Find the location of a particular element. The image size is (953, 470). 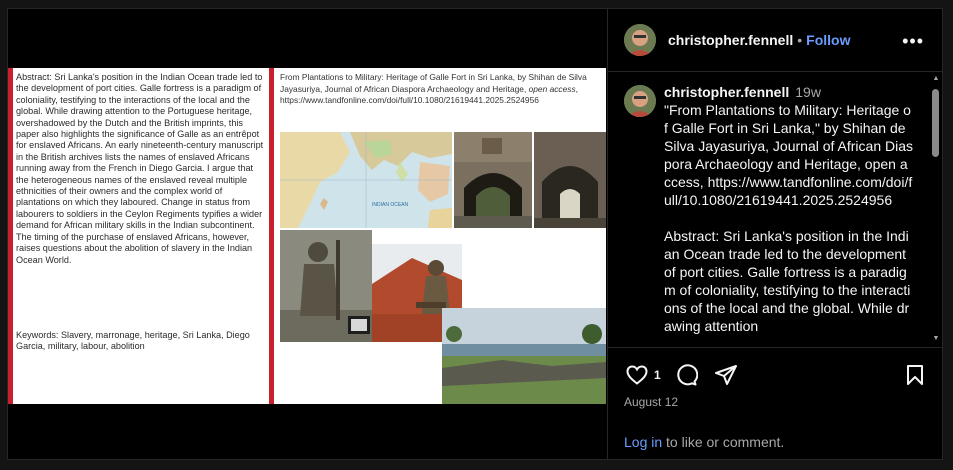

login-prompt: Log in to like or comment. is located at coordinates (704, 442).